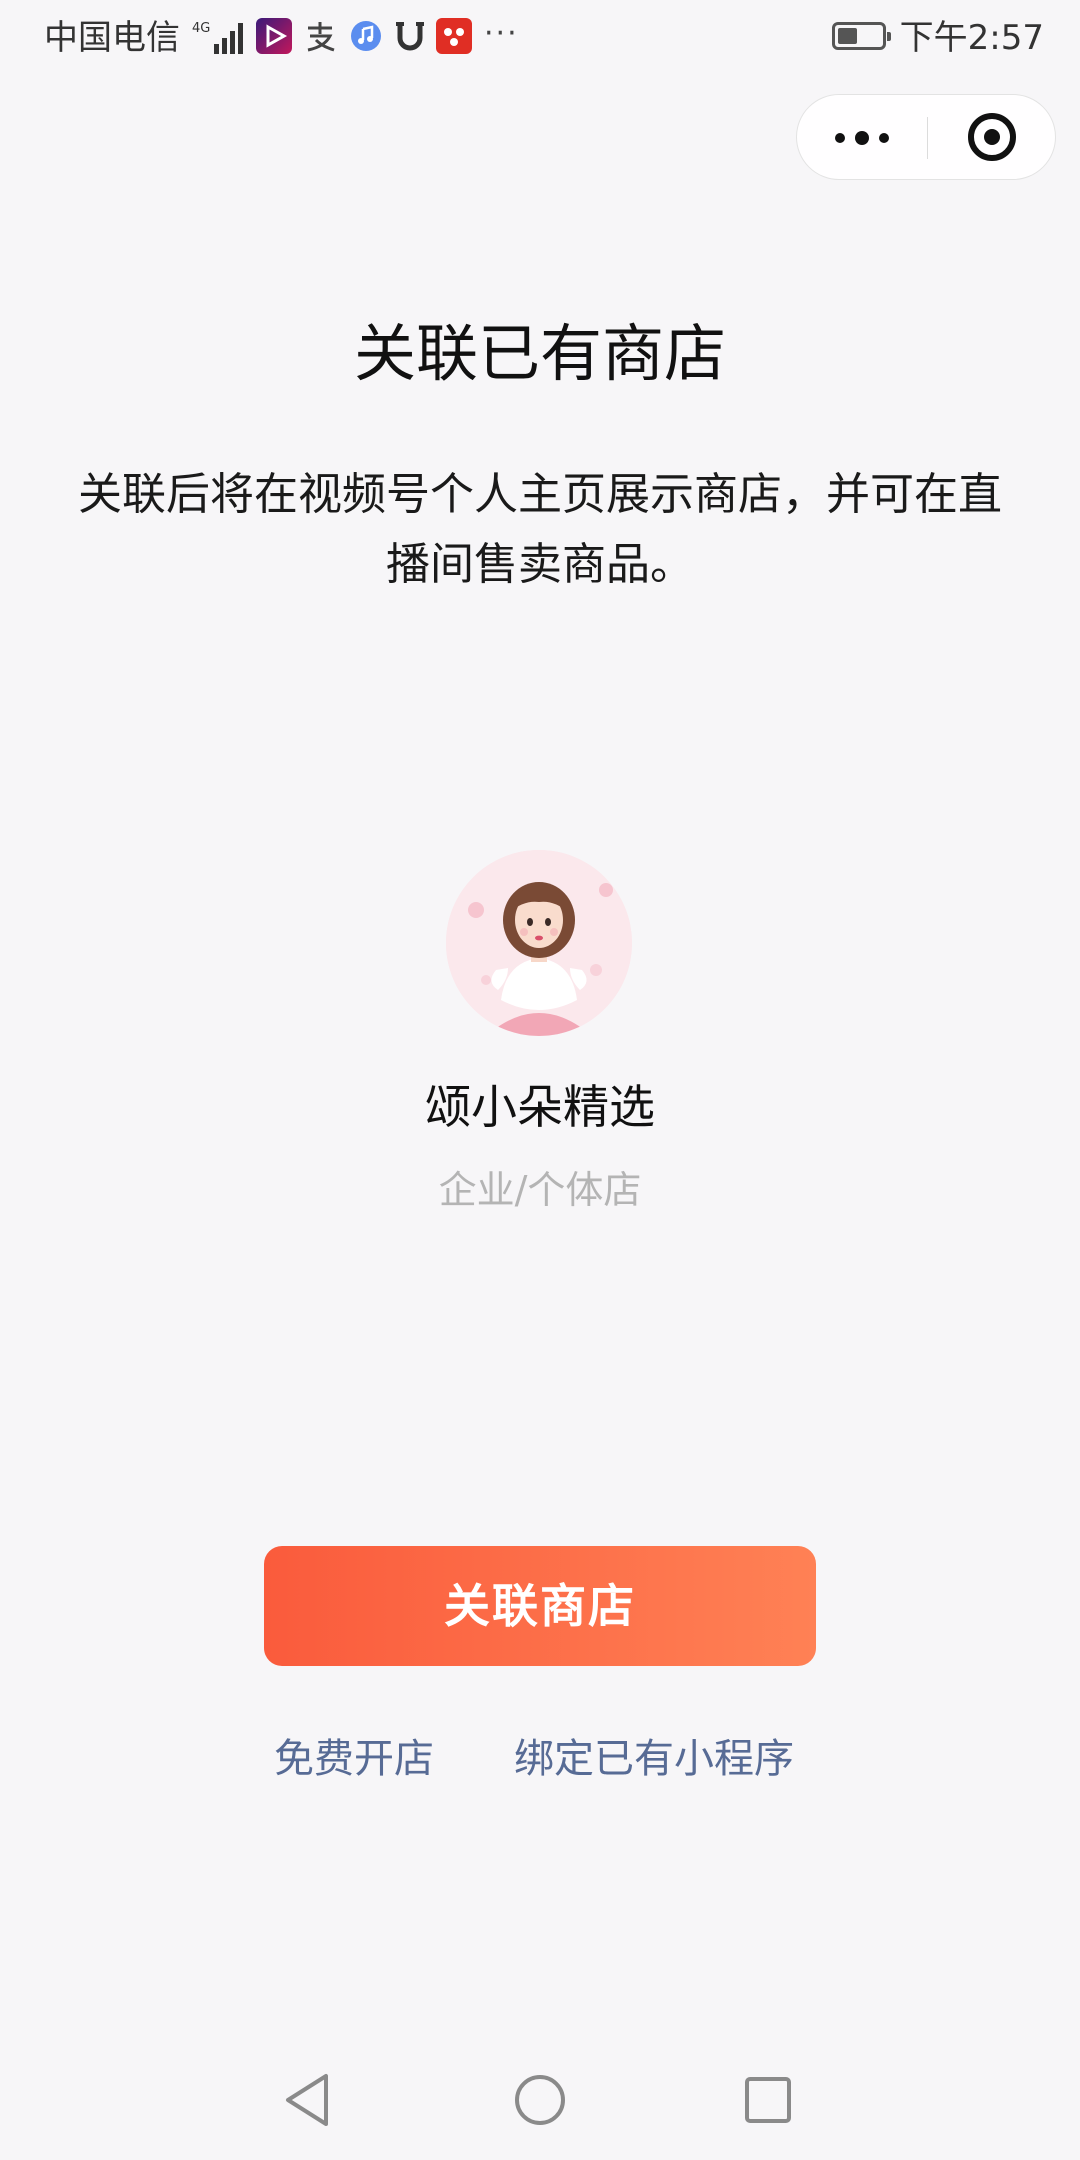  I want to click on store-avatar, so click(539, 943).